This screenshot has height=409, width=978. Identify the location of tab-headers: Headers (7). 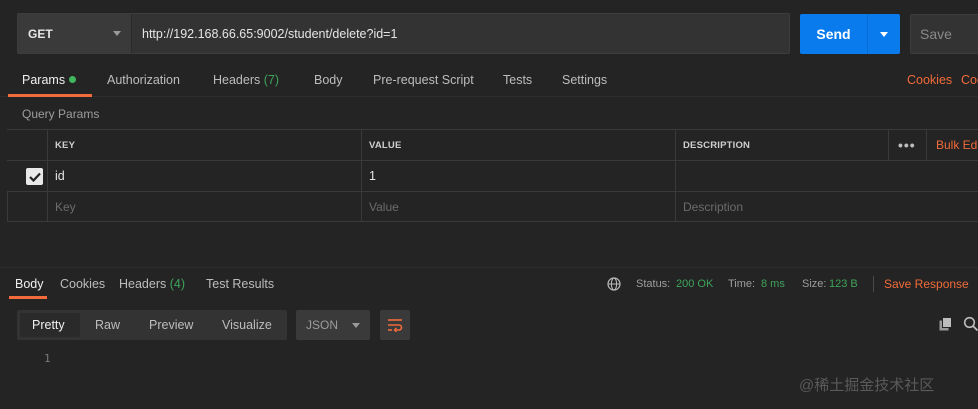
(246, 81).